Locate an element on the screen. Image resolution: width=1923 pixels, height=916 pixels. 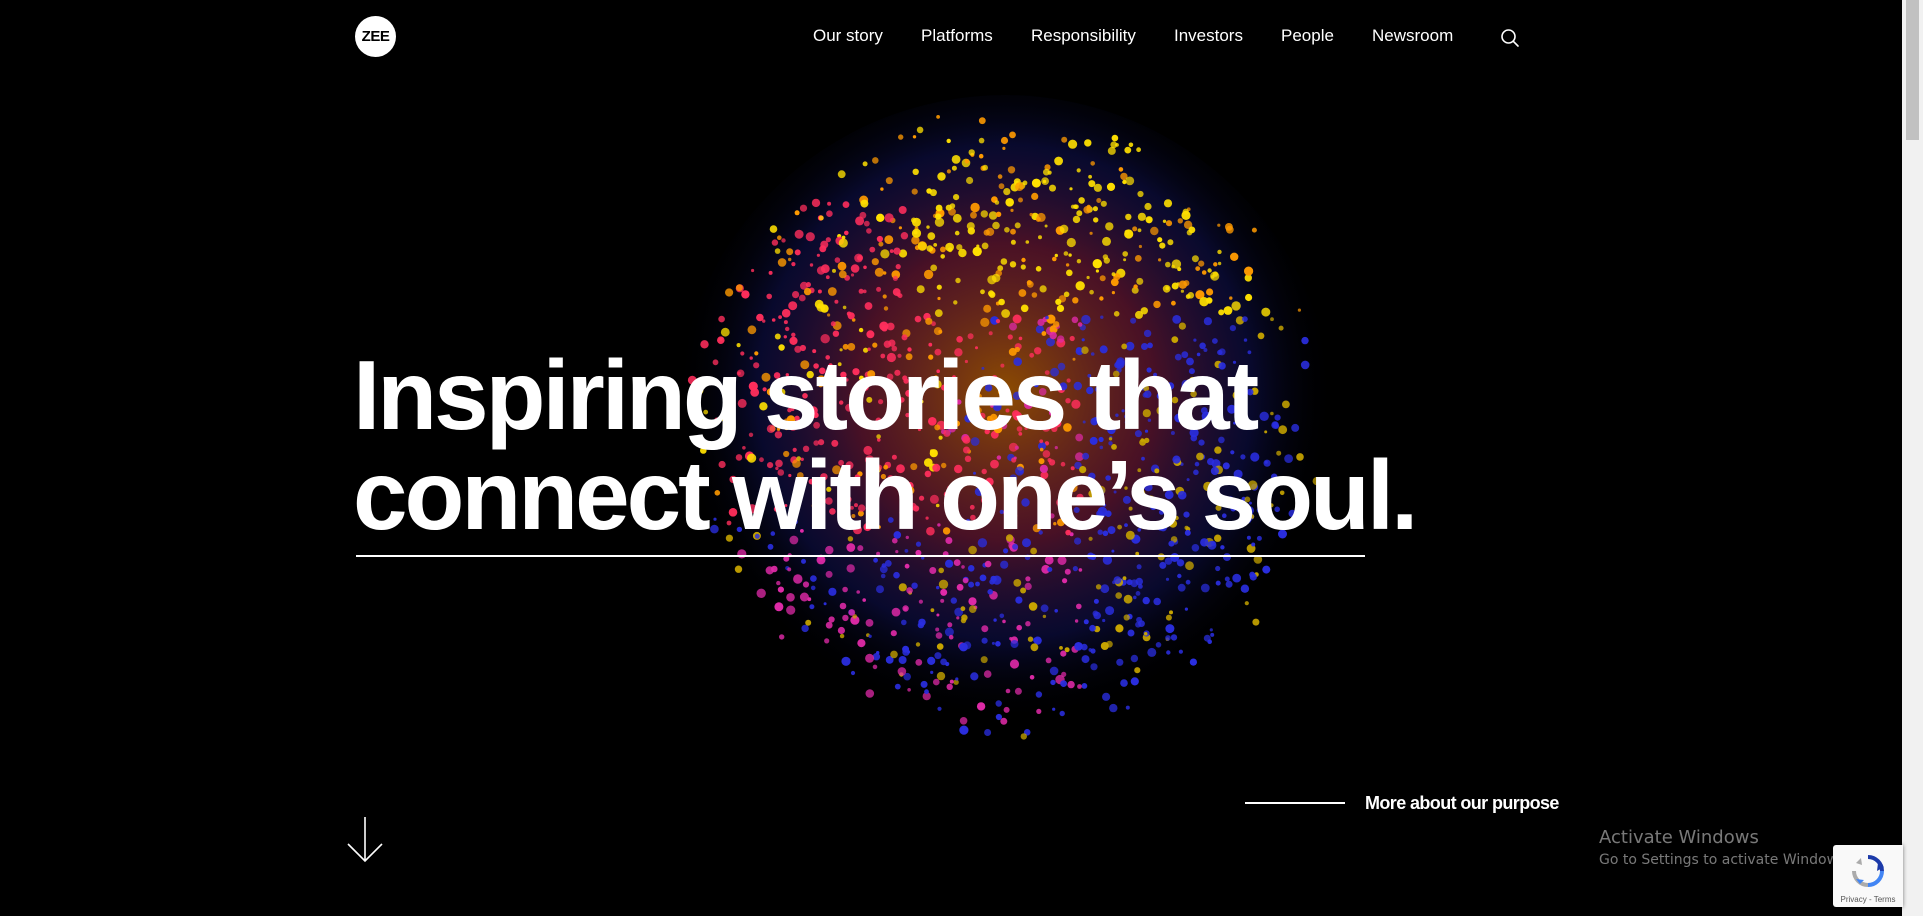
more-about-purpose-link: More about our purpose is located at coordinates (1402, 803).